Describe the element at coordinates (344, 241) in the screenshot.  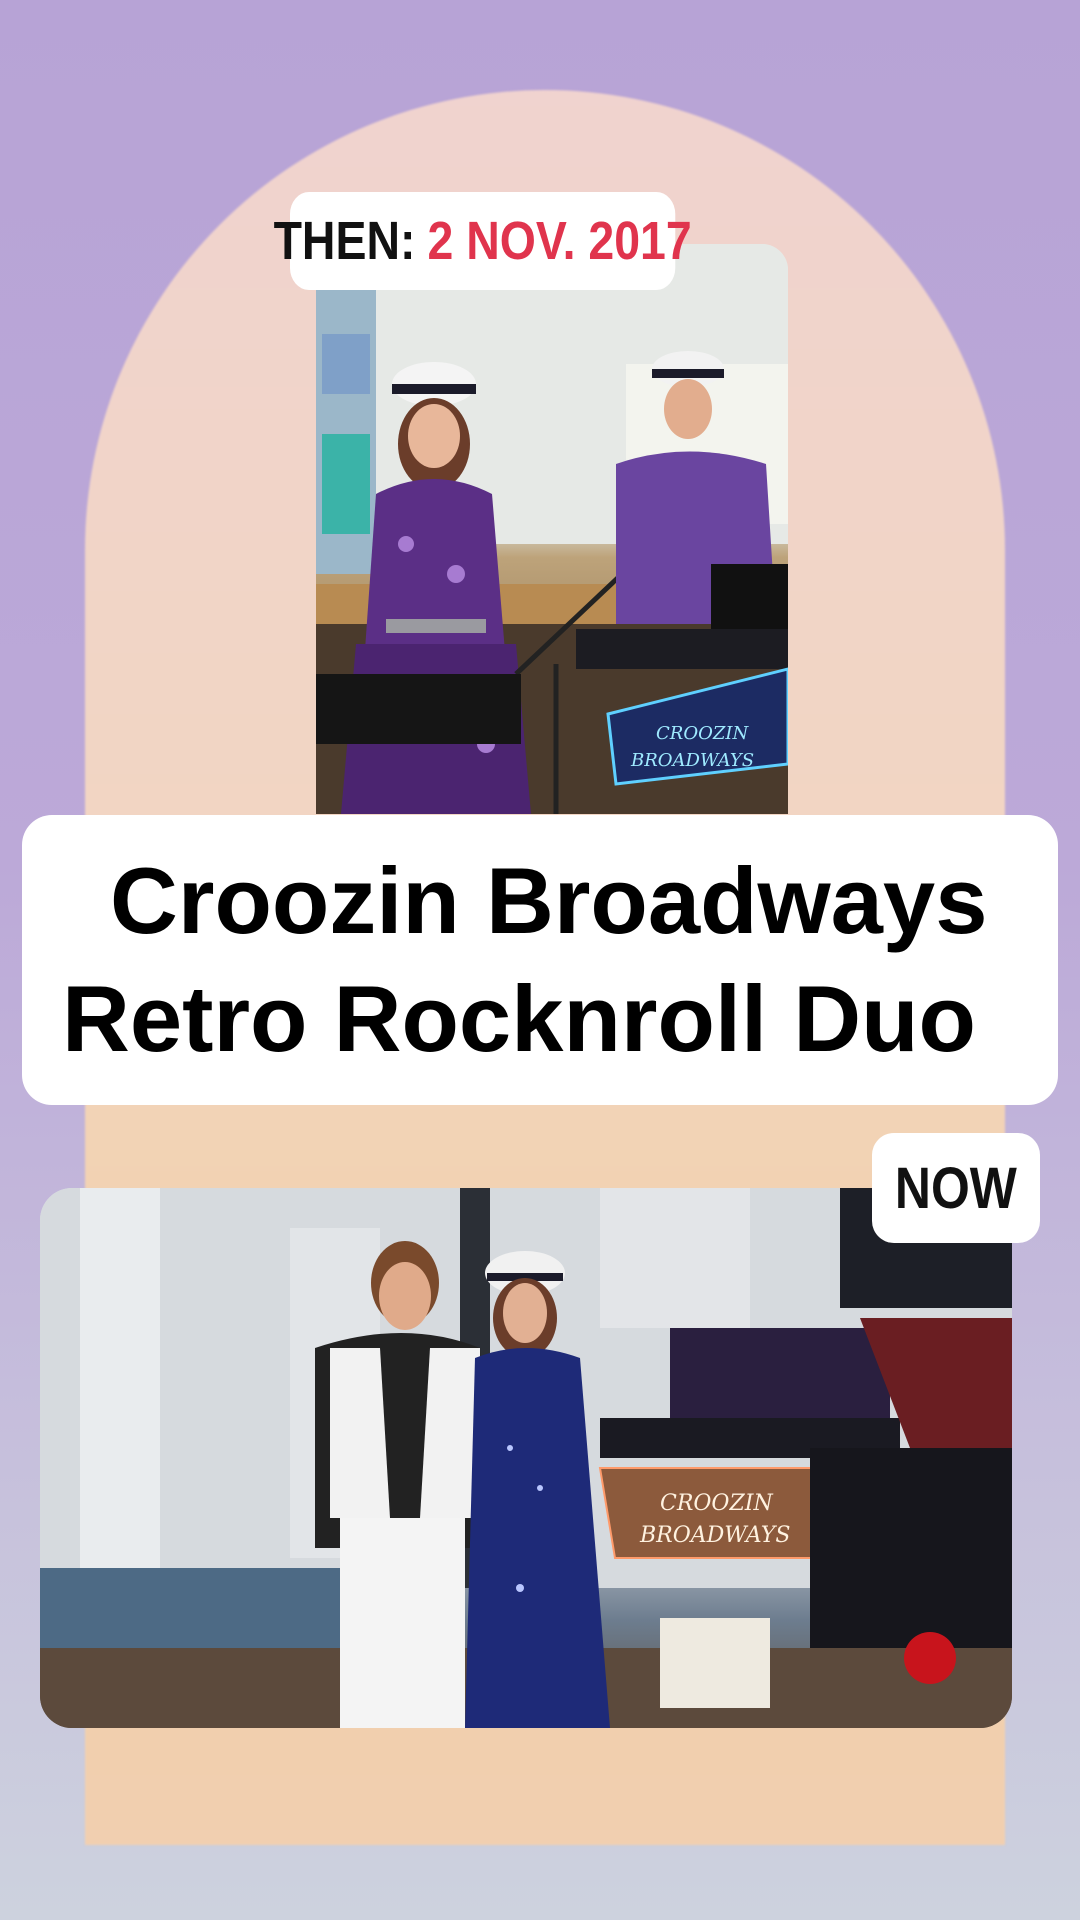
I see `then-prefix: THEN:` at that location.